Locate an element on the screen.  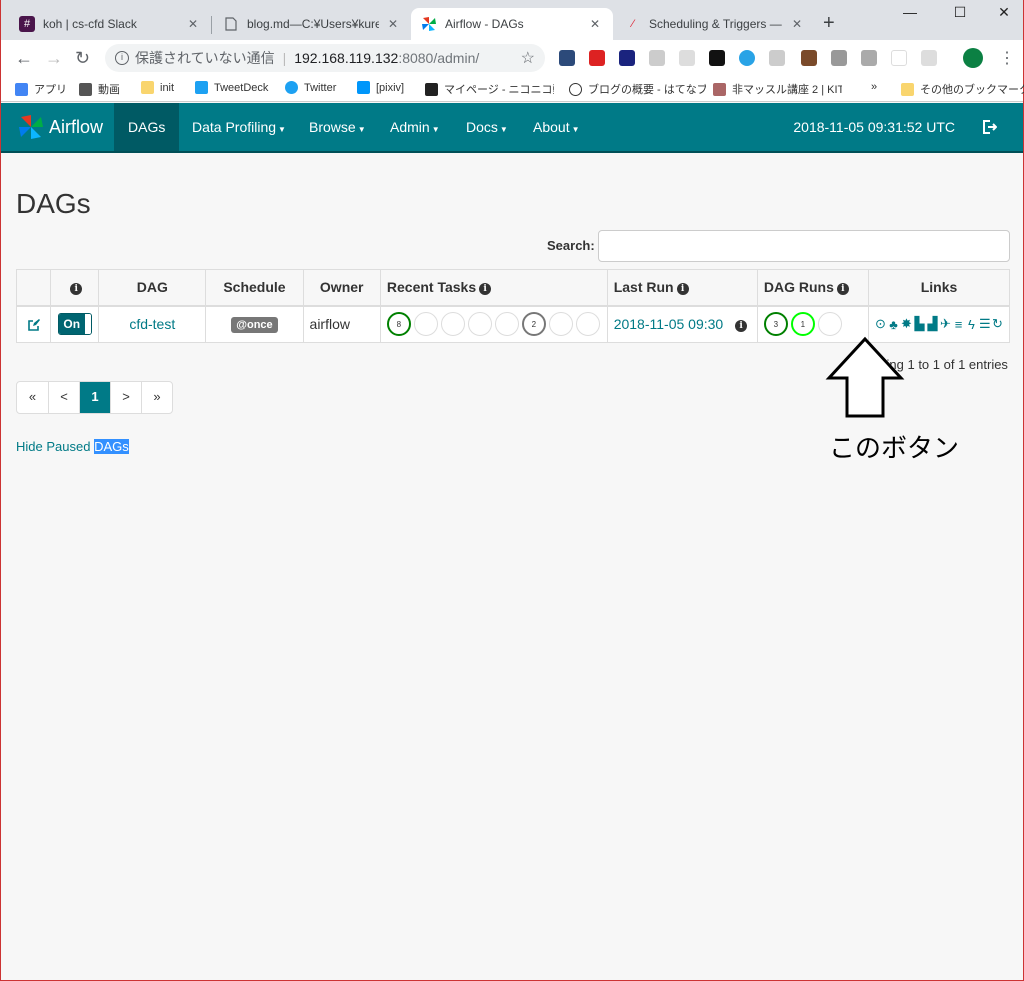
header-dag: DAG is located at coordinates (152, 288).